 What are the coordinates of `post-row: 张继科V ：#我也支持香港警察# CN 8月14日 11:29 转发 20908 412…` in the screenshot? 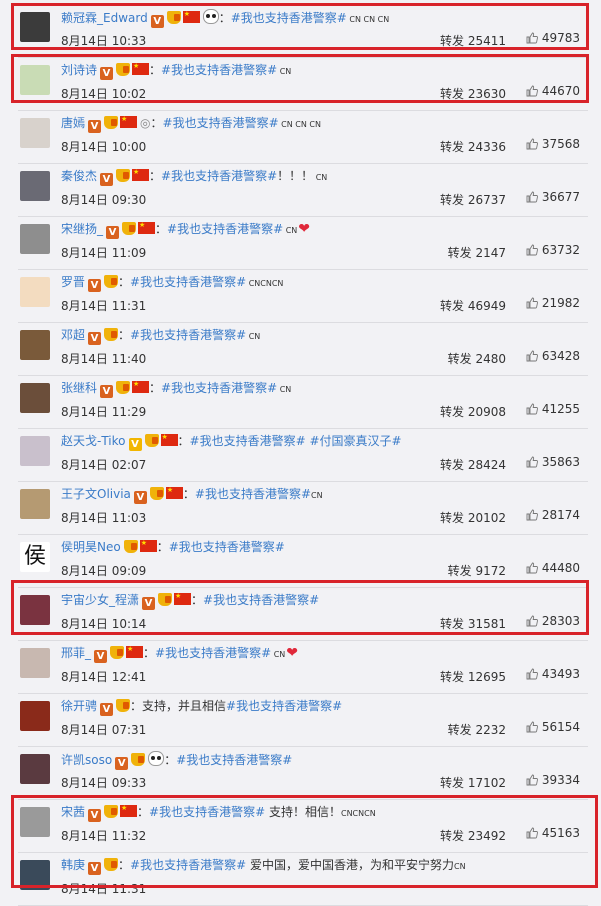 It's located at (303, 402).